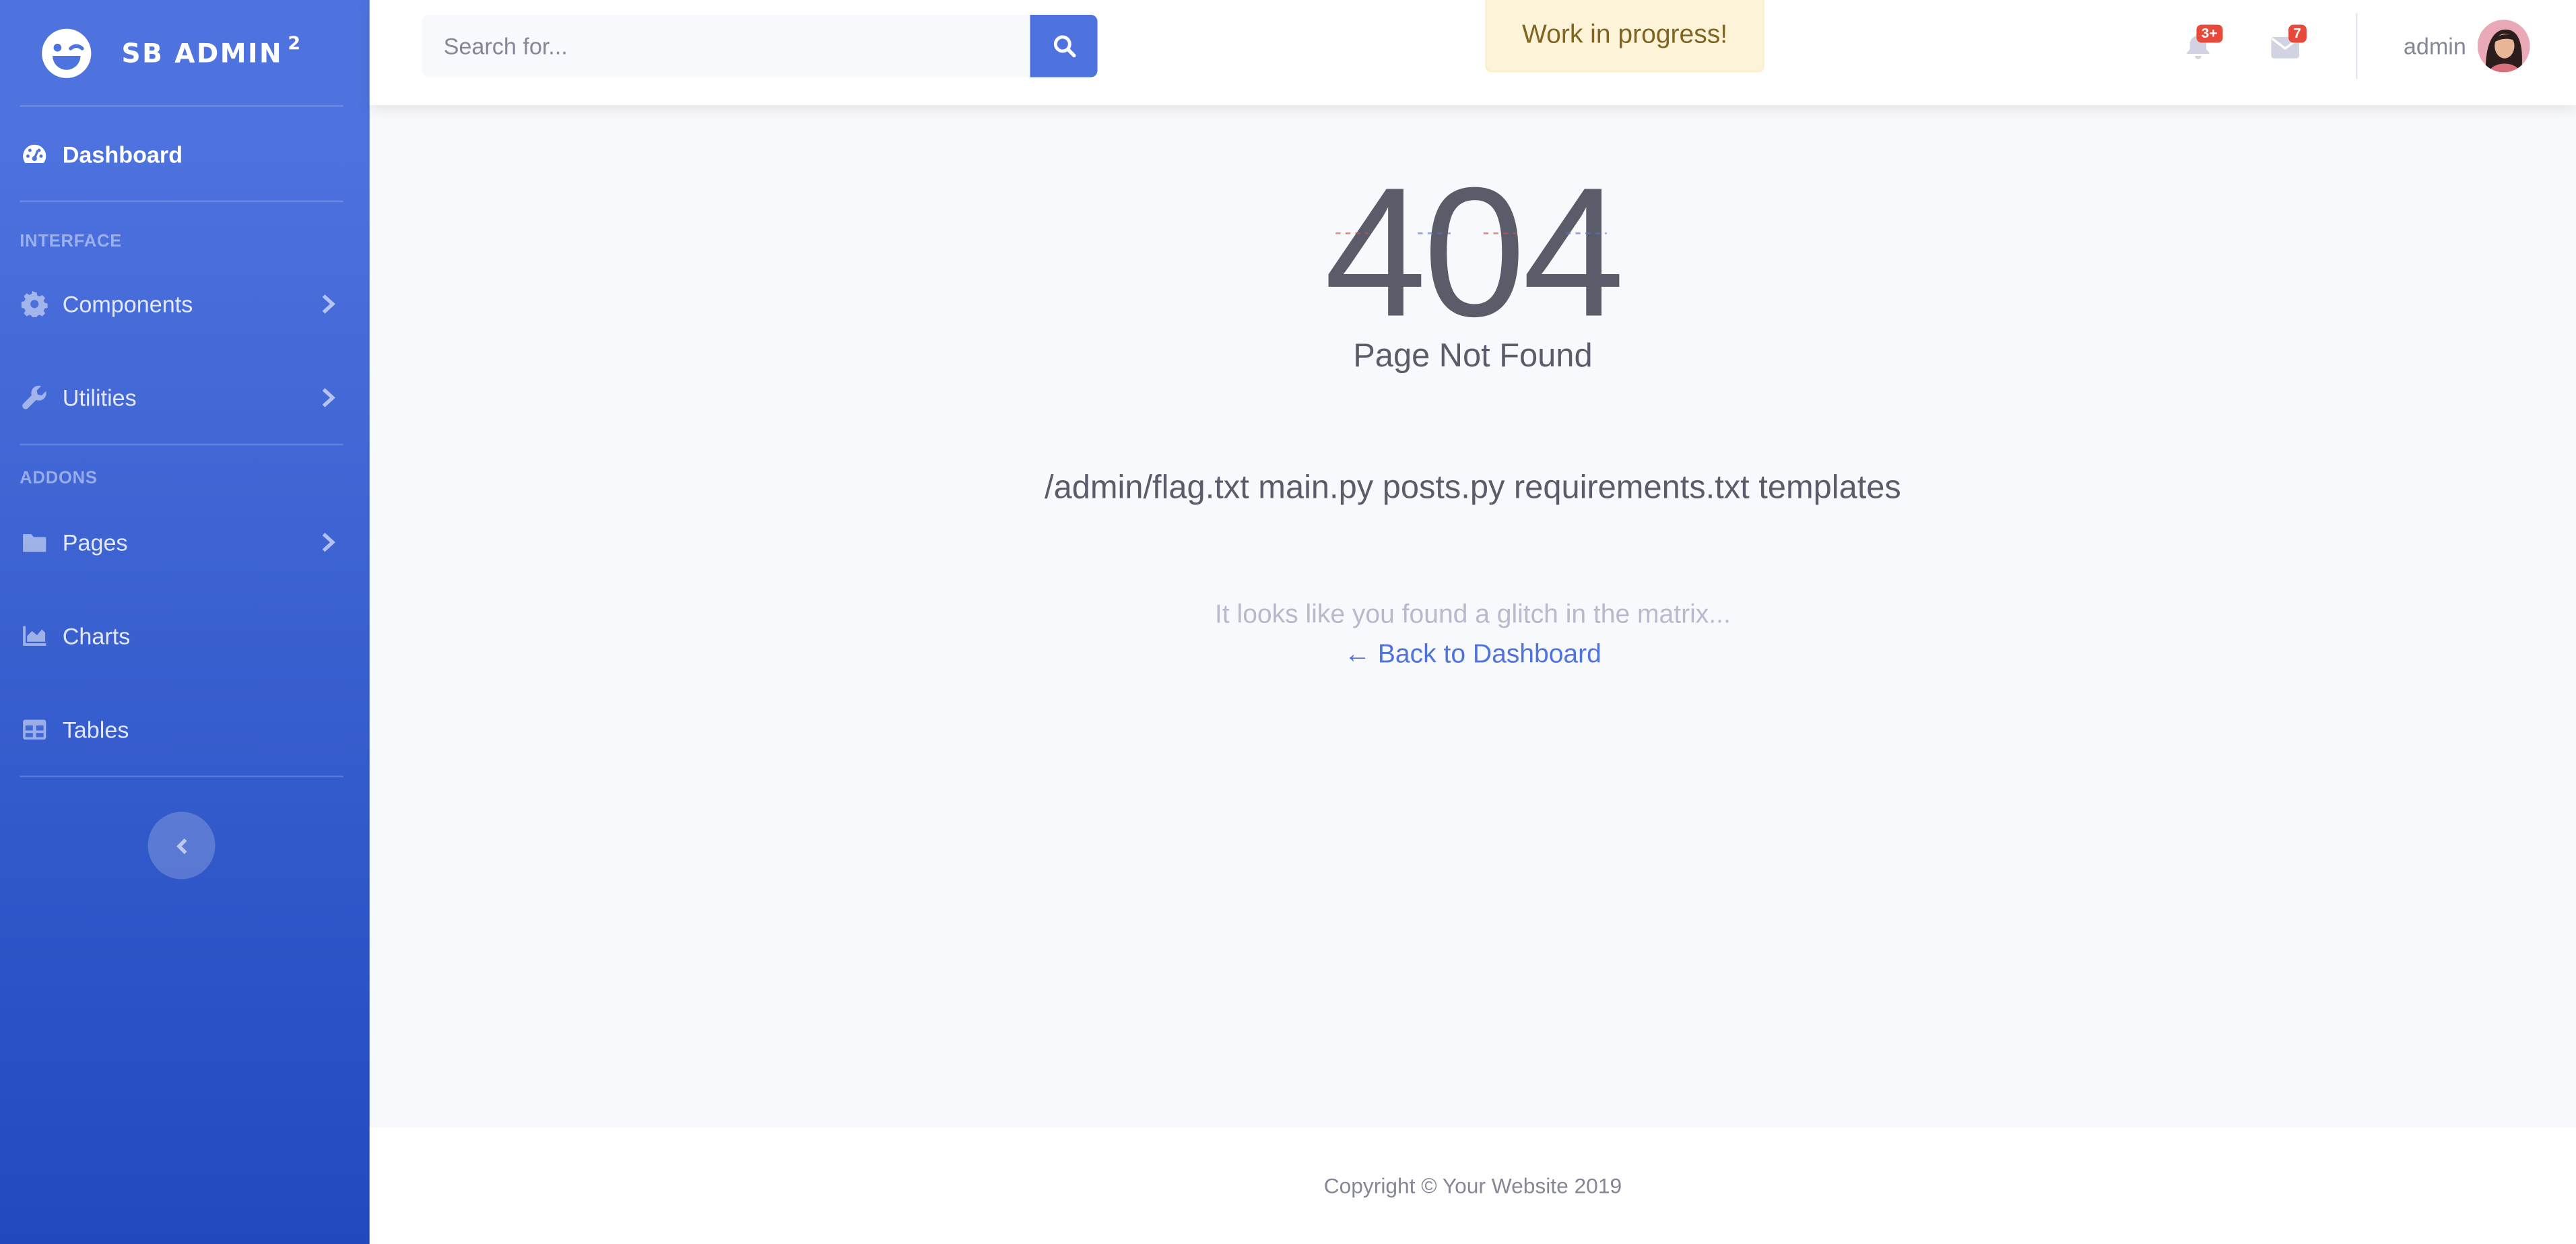  What do you see at coordinates (71, 242) in the screenshot?
I see `sidebar-heading-interface: INTERFACE` at bounding box center [71, 242].